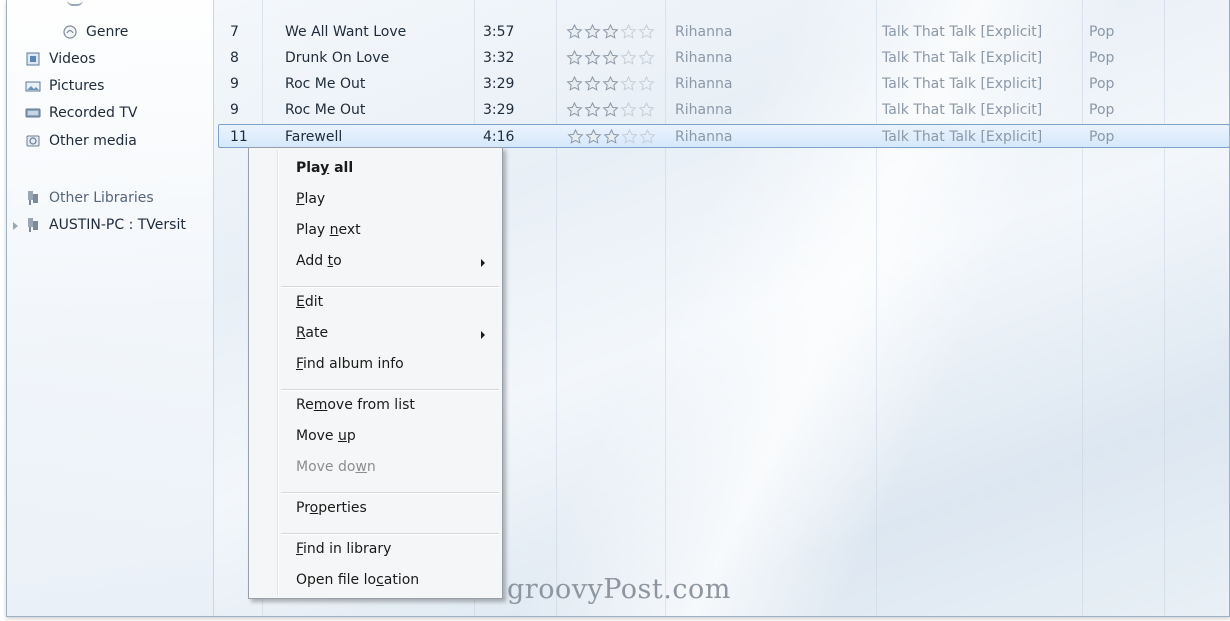  Describe the element at coordinates (343, 549) in the screenshot. I see `menu-item-find-in-library: Find in library` at that location.